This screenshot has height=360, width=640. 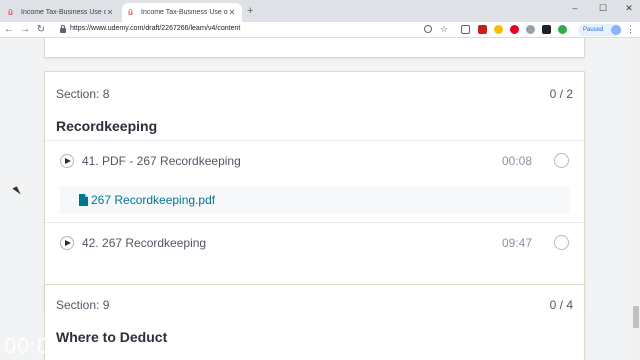 I want to click on extension-shield-icon, so click(x=546, y=29).